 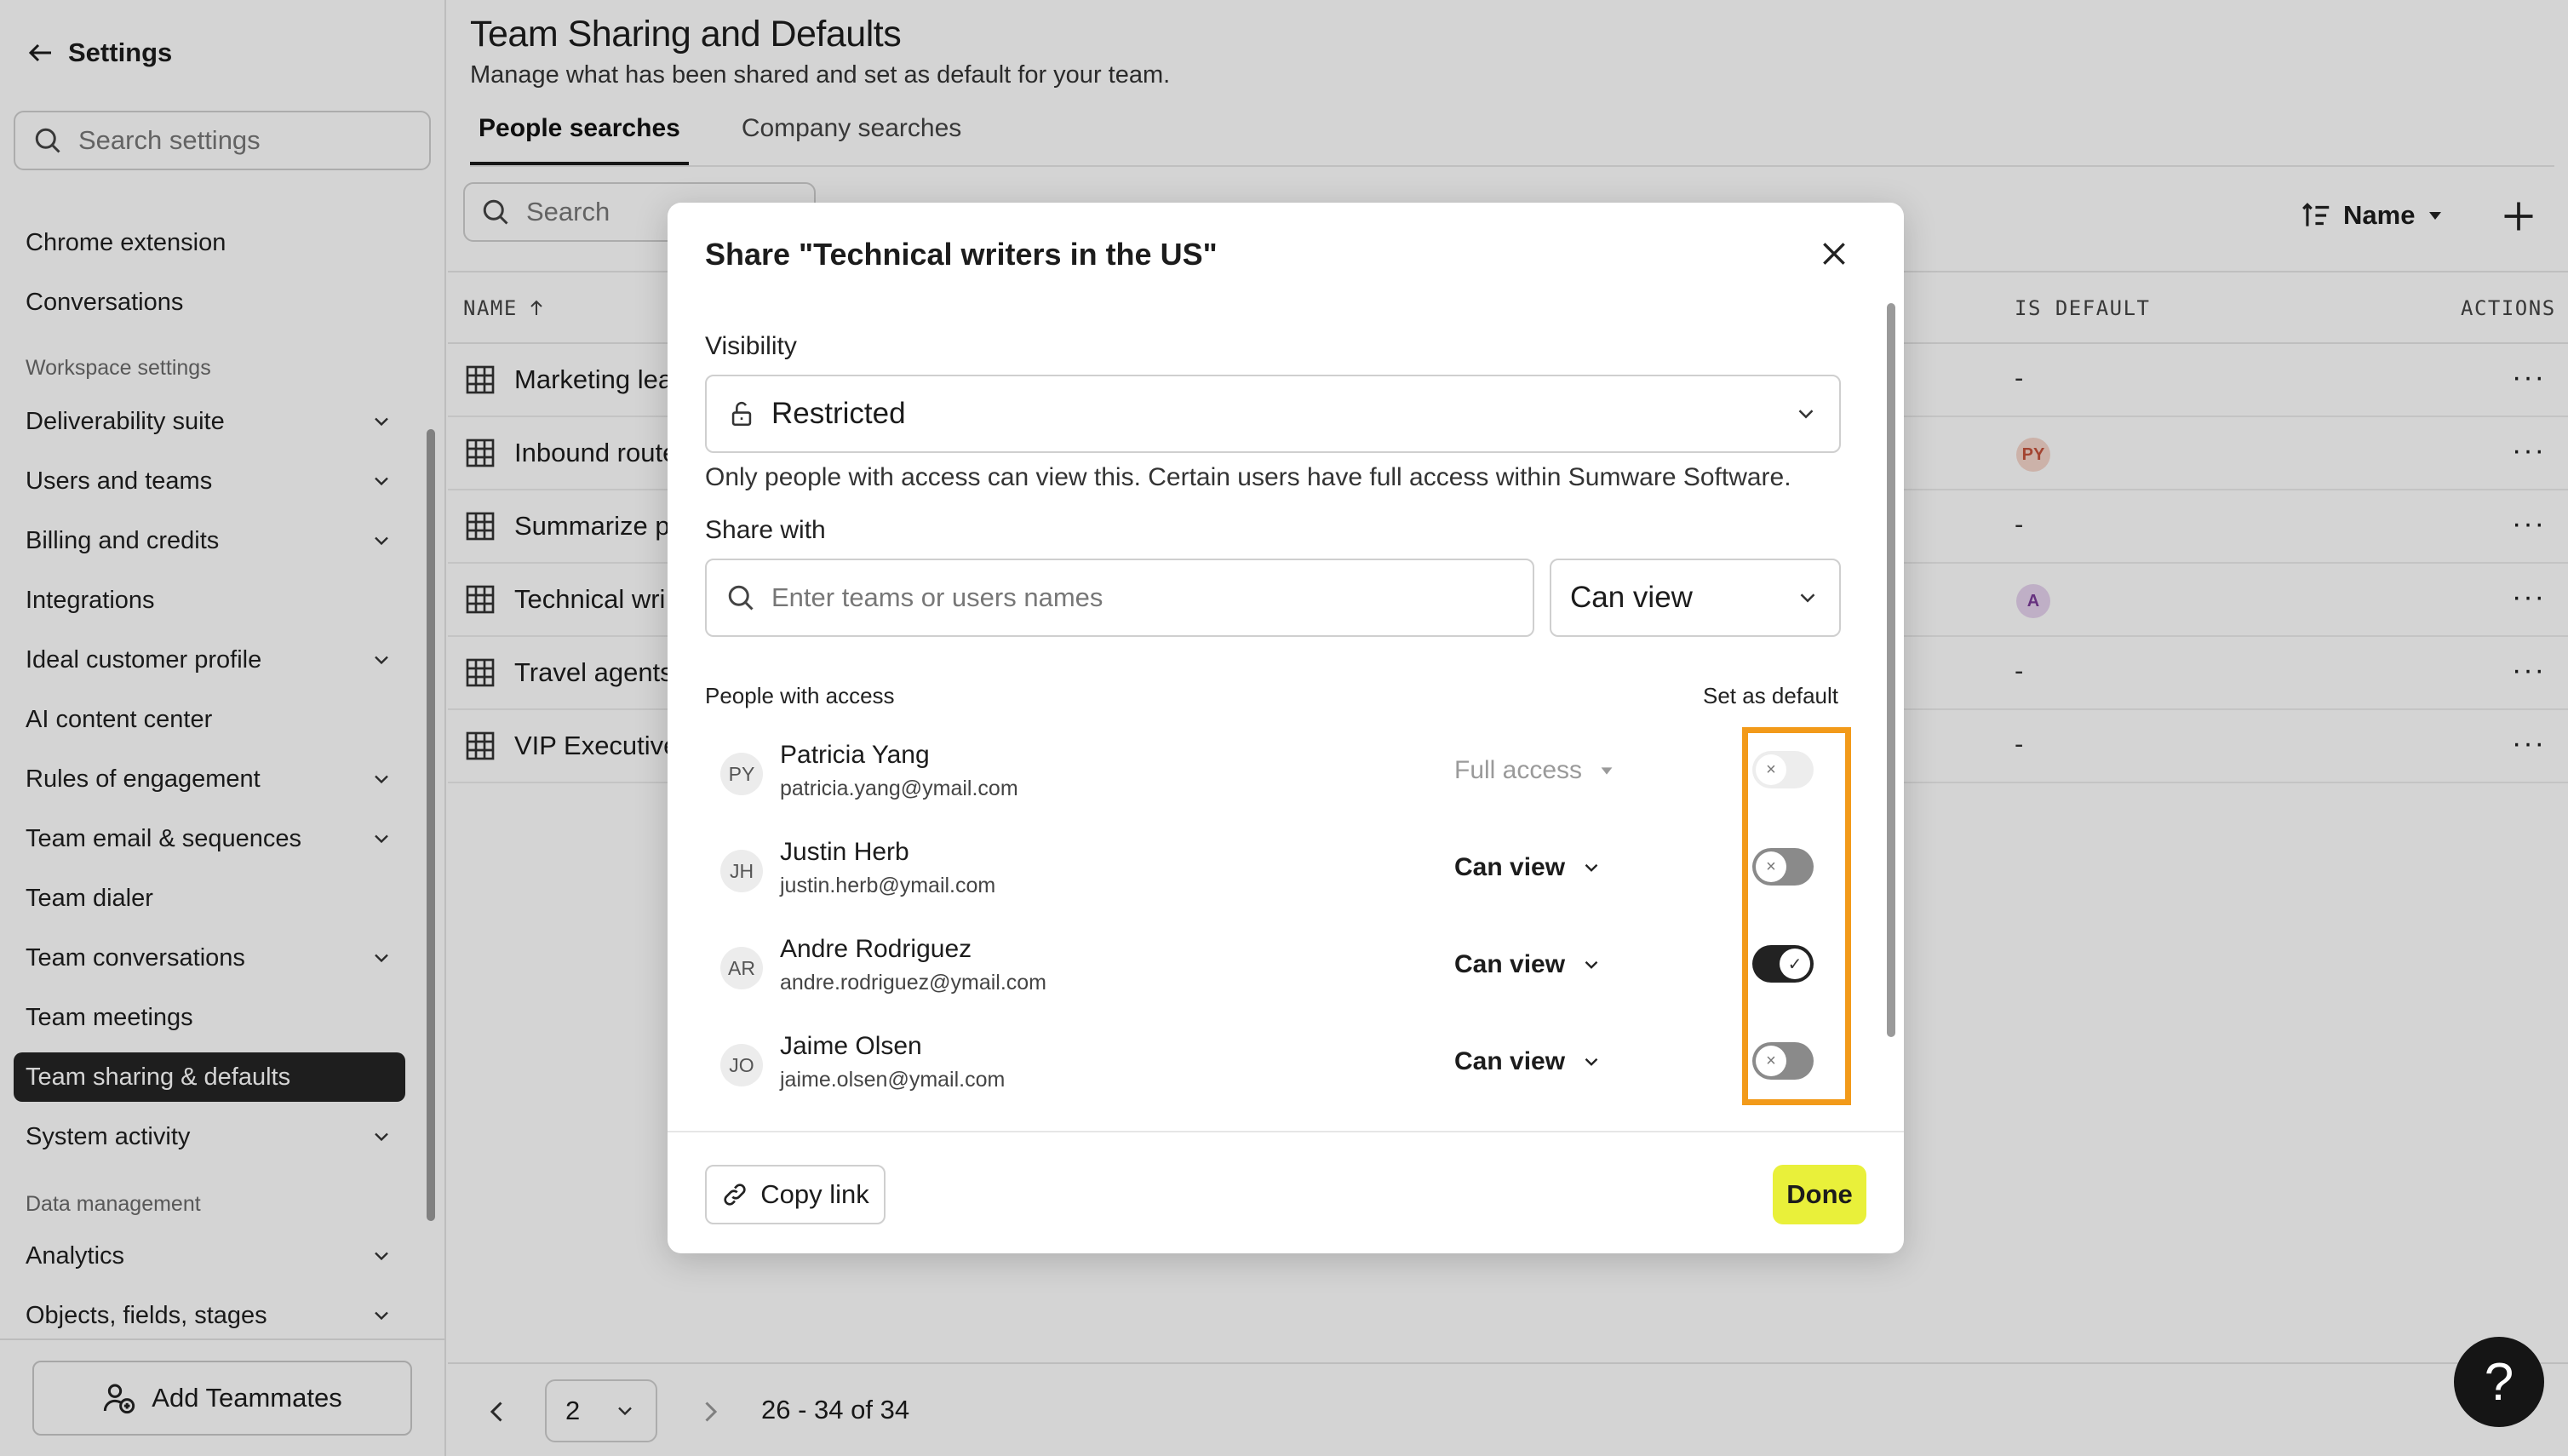 What do you see at coordinates (814, 1194) in the screenshot?
I see `copy-link-label: Copy link` at bounding box center [814, 1194].